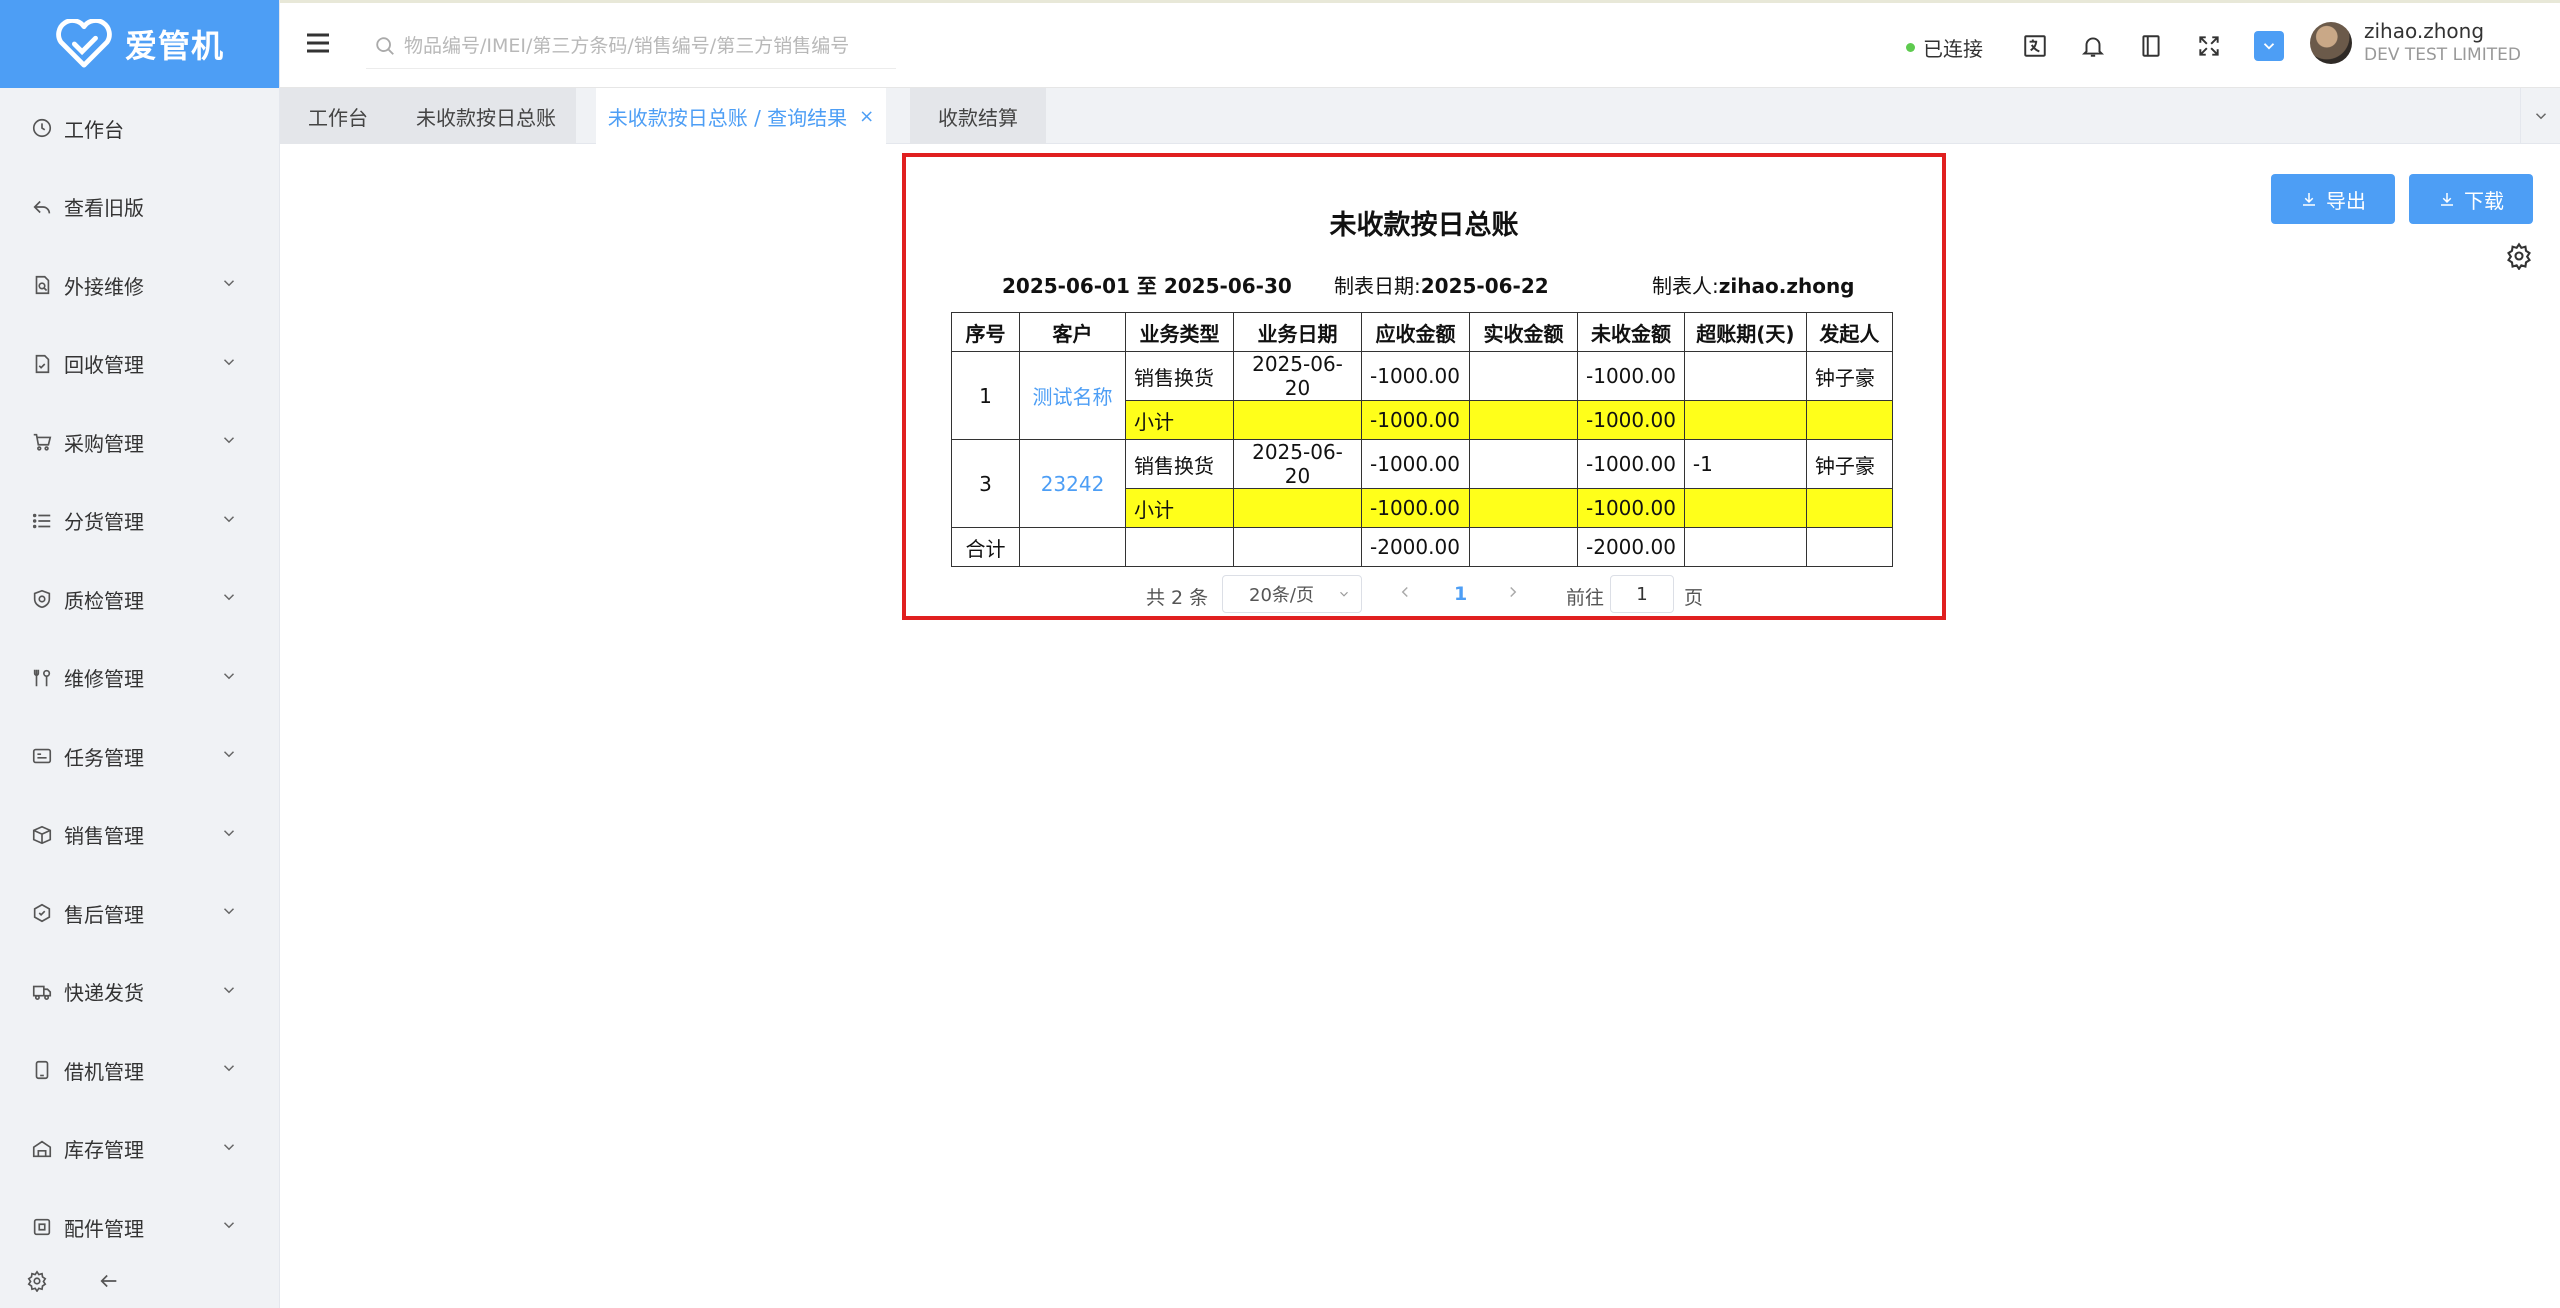  Describe the element at coordinates (649, 45) in the screenshot. I see `search-input` at that location.